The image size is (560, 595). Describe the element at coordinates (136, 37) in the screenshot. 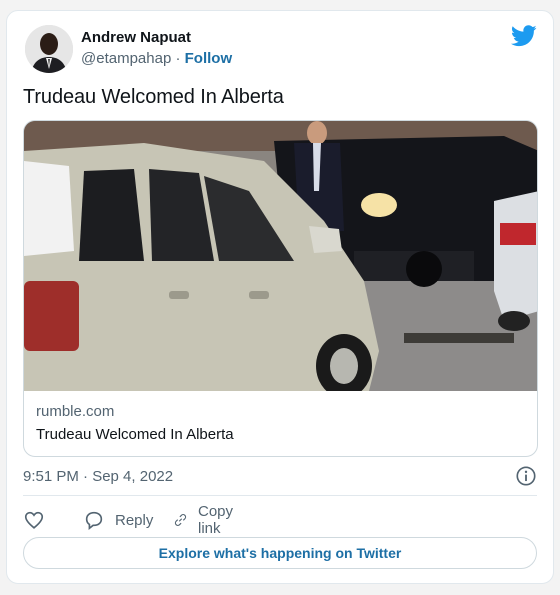

I see `author-name: Andrew Napuat` at that location.